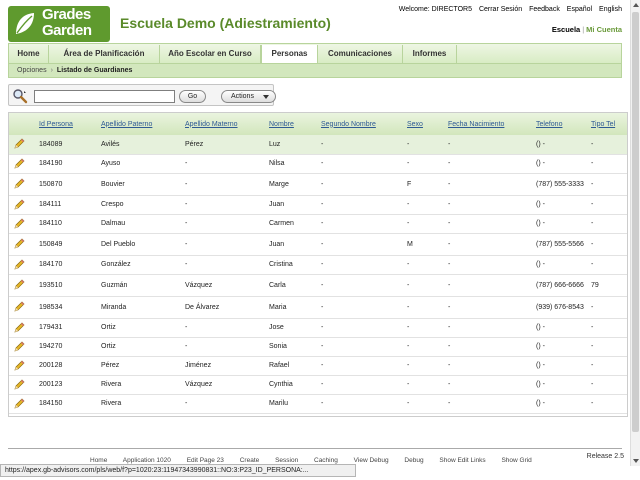 This screenshot has width=640, height=480. What do you see at coordinates (66, 205) in the screenshot?
I see `cell-id: 184111` at bounding box center [66, 205].